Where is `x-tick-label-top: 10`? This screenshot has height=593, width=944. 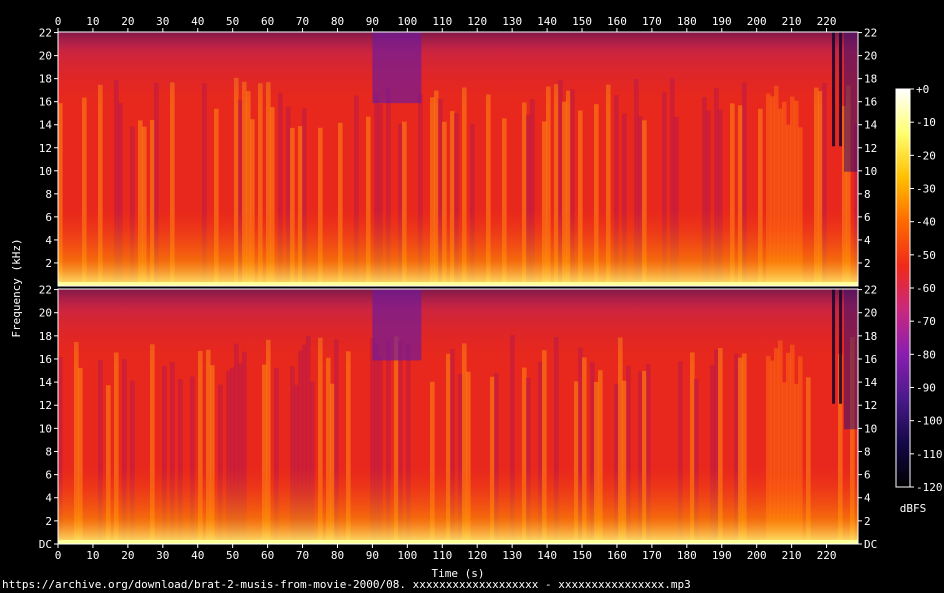
x-tick-label-top: 10 is located at coordinates (92, 21).